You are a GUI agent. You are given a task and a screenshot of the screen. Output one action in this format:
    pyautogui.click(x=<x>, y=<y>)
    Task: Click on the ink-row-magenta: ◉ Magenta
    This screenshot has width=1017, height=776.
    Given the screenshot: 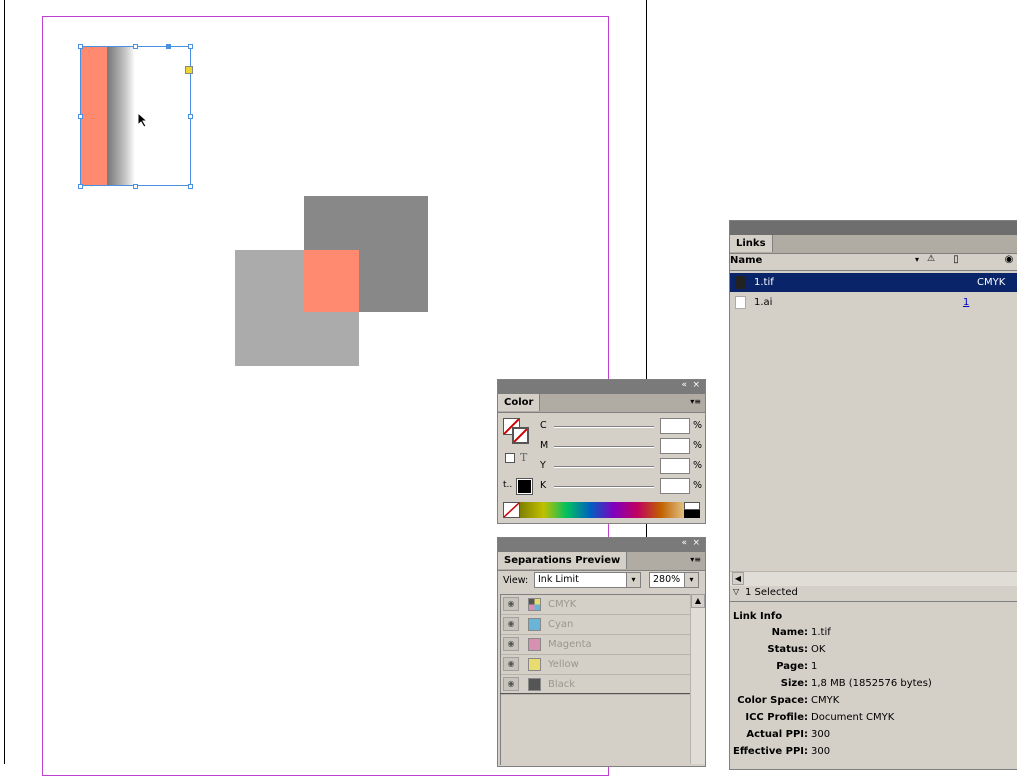 What is the action you would take?
    pyautogui.click(x=596, y=645)
    